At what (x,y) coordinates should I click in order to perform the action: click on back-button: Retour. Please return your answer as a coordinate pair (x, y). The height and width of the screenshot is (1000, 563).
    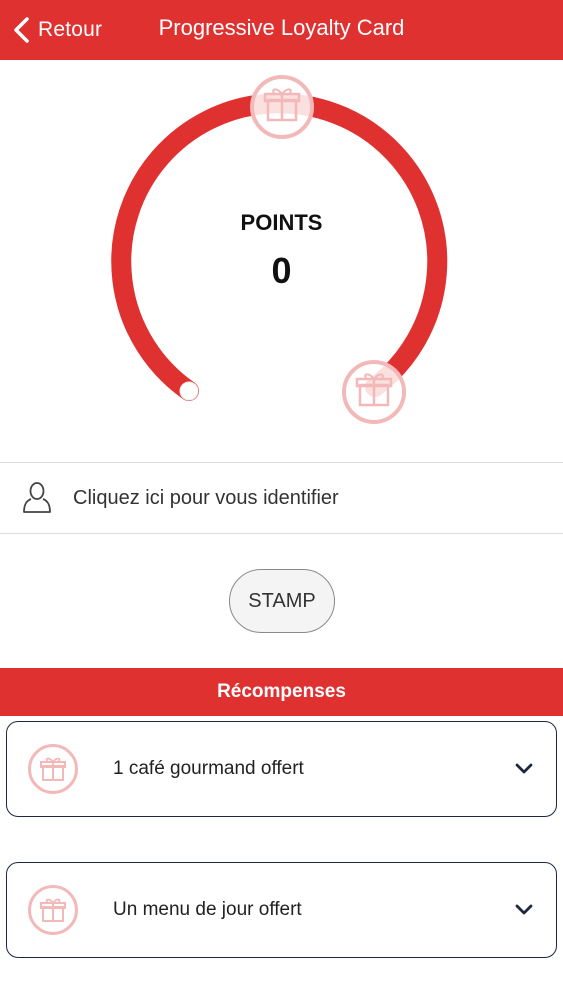
    Looking at the image, I should click on (57, 30).